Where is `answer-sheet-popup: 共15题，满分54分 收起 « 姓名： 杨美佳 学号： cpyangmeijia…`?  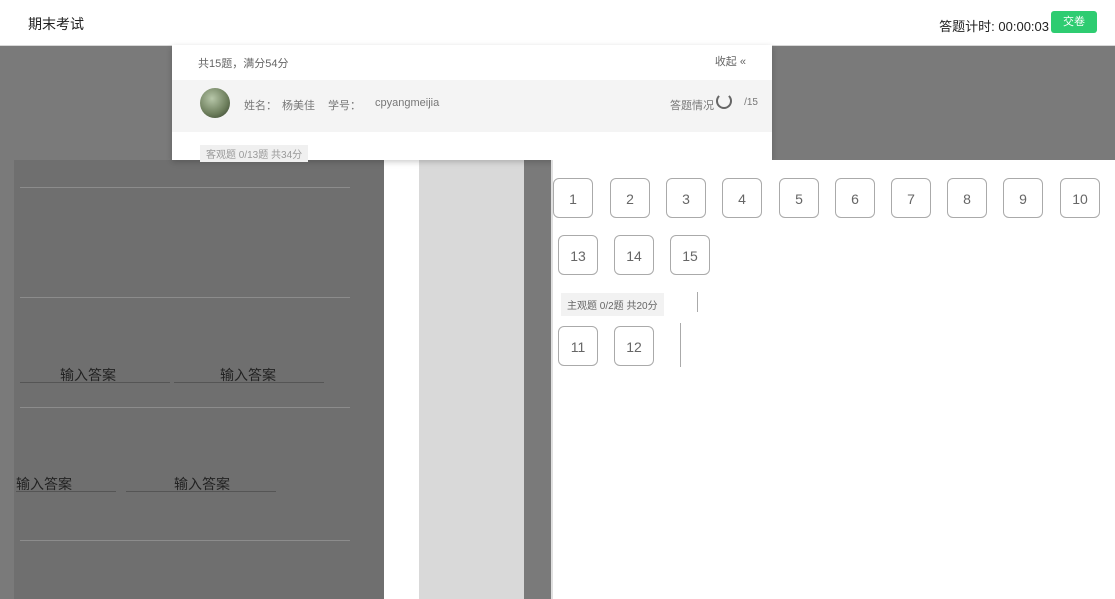 answer-sheet-popup: 共15题，满分54分 收起 « 姓名： 杨美佳 学号： cpyangmeijia… is located at coordinates (472, 103).